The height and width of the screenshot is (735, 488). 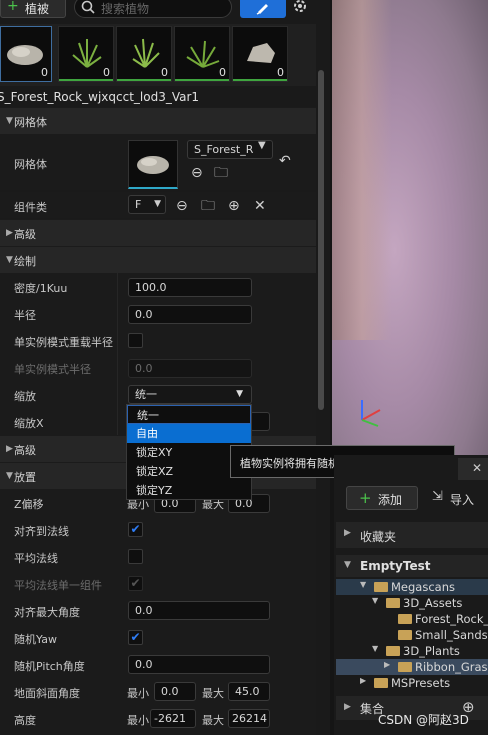 What do you see at coordinates (190, 287) in the screenshot?
I see `density-field: 100.0` at bounding box center [190, 287].